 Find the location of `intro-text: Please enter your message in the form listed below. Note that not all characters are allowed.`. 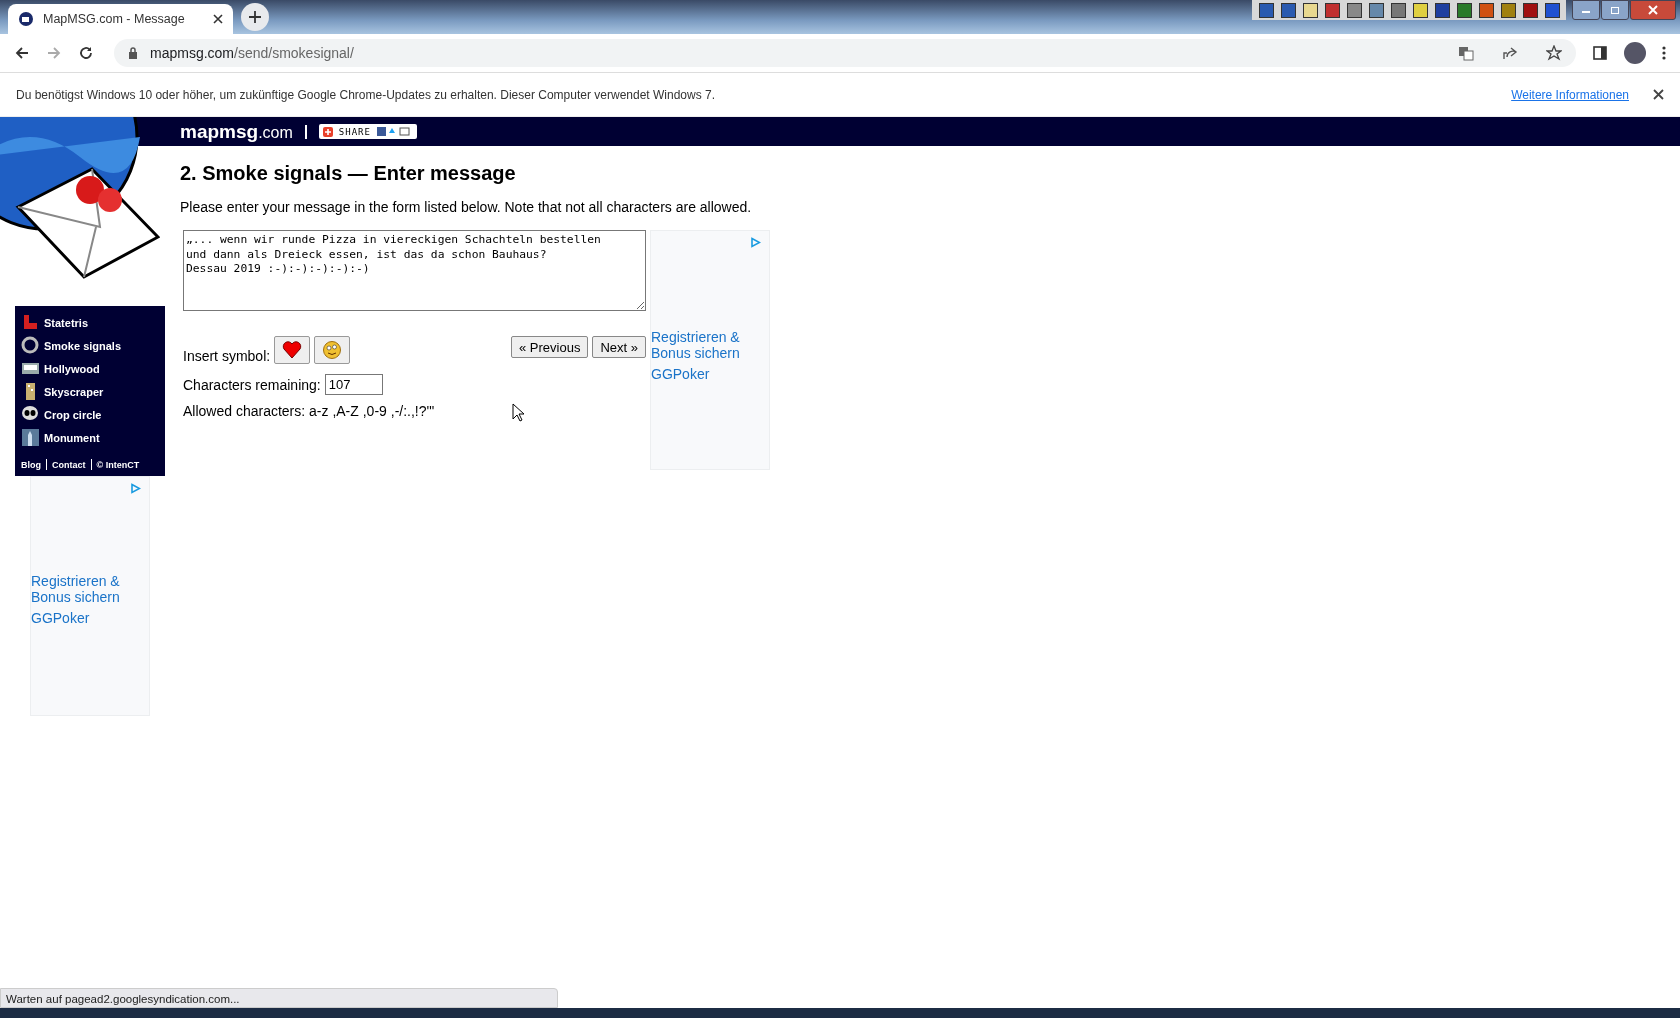

intro-text: Please enter your message in the form listed below. Note that not all characters are allowed. is located at coordinates (466, 207).